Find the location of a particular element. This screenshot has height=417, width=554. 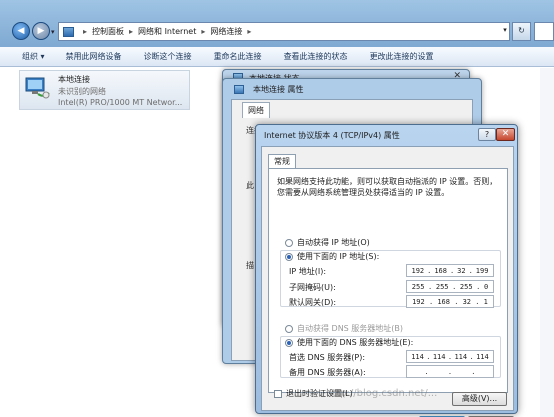

explorer-title-bar: ◀ ▶ ▾ ▸ 控制面板 ▸ 网络和 Internet ▸ 网络连接 ▸ ▾ ↻ is located at coordinates (277, 23).